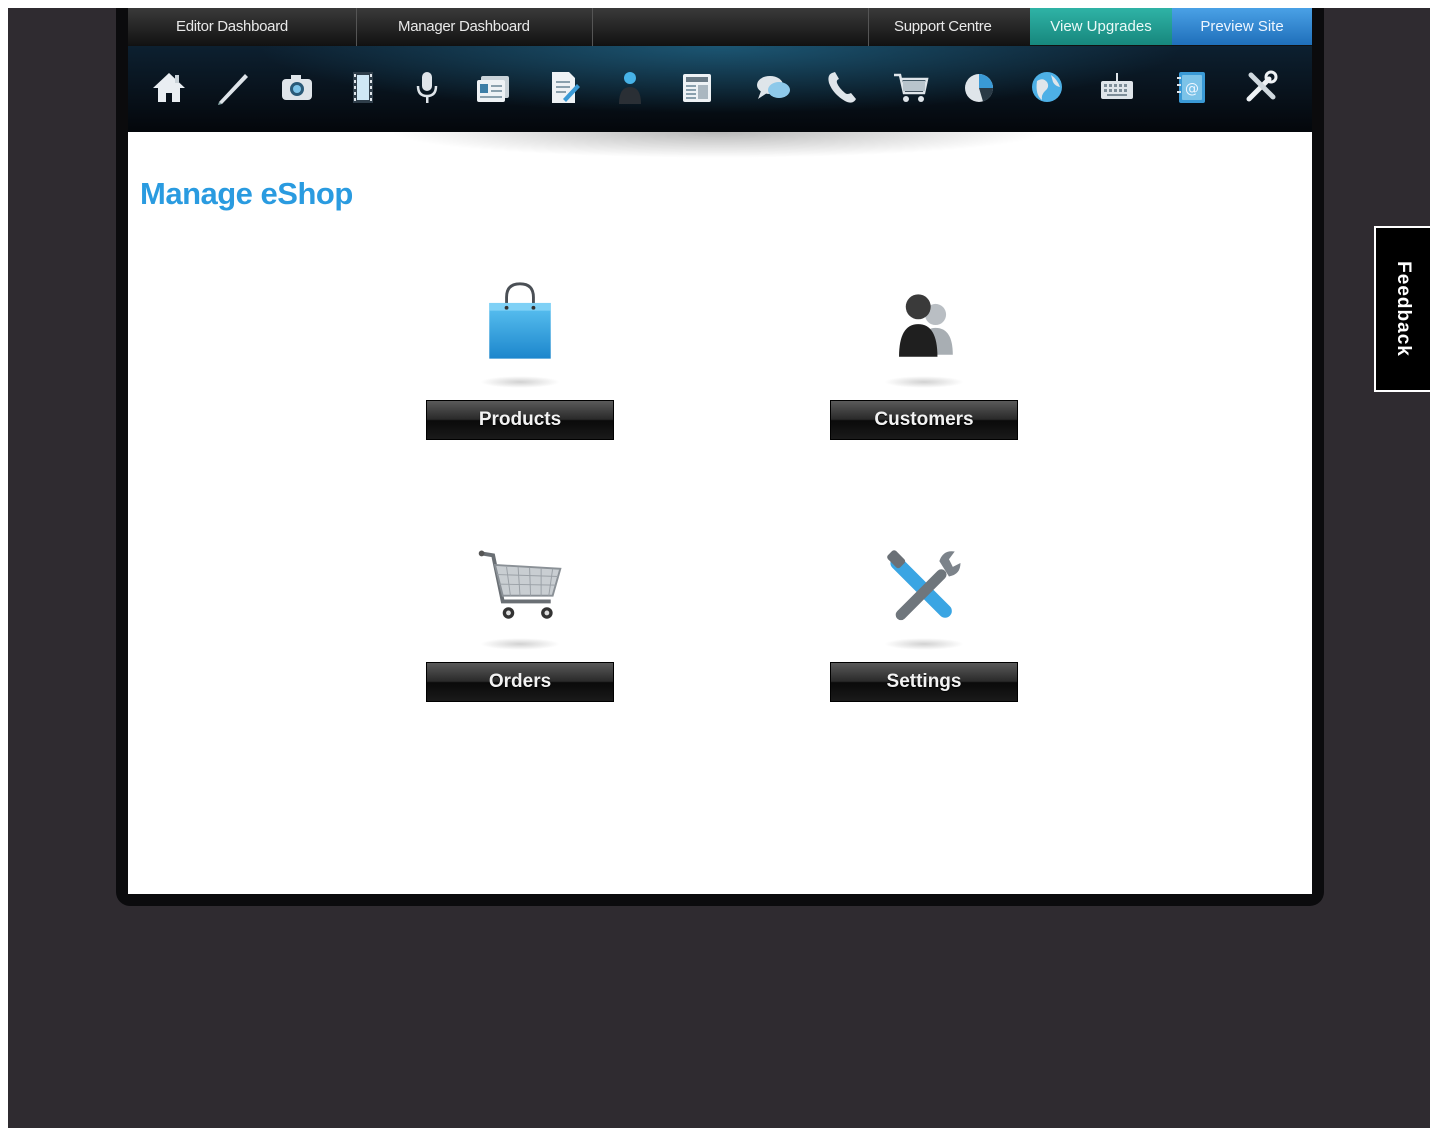 This screenshot has width=1438, height=1128. What do you see at coordinates (520, 682) in the screenshot?
I see `orders-button: Orders` at bounding box center [520, 682].